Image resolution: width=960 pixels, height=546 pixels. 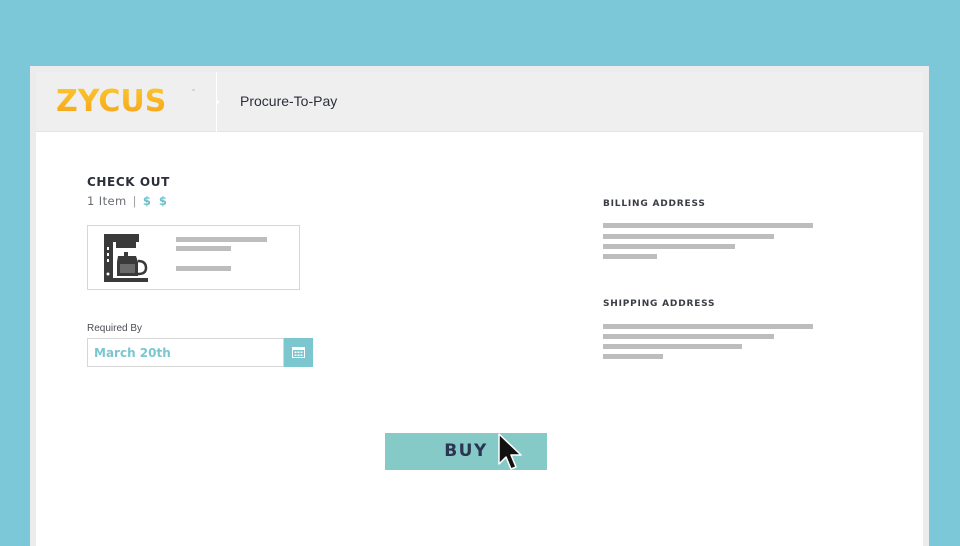 What do you see at coordinates (659, 304) in the screenshot?
I see `shipping-address-title: SHIPPING ADDRESS` at bounding box center [659, 304].